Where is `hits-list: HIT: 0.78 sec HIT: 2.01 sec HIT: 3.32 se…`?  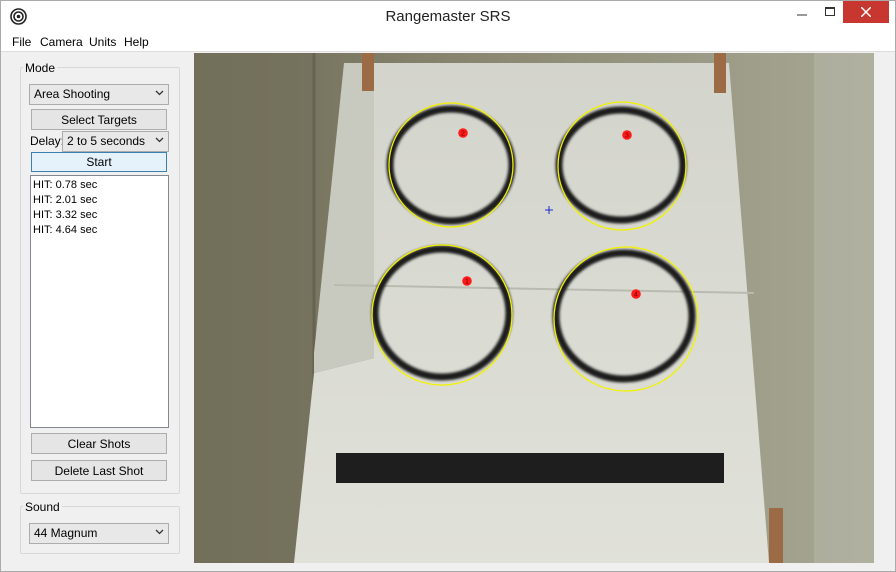 hits-list: HIT: 0.78 sec HIT: 2.01 sec HIT: 3.32 se… is located at coordinates (99, 301).